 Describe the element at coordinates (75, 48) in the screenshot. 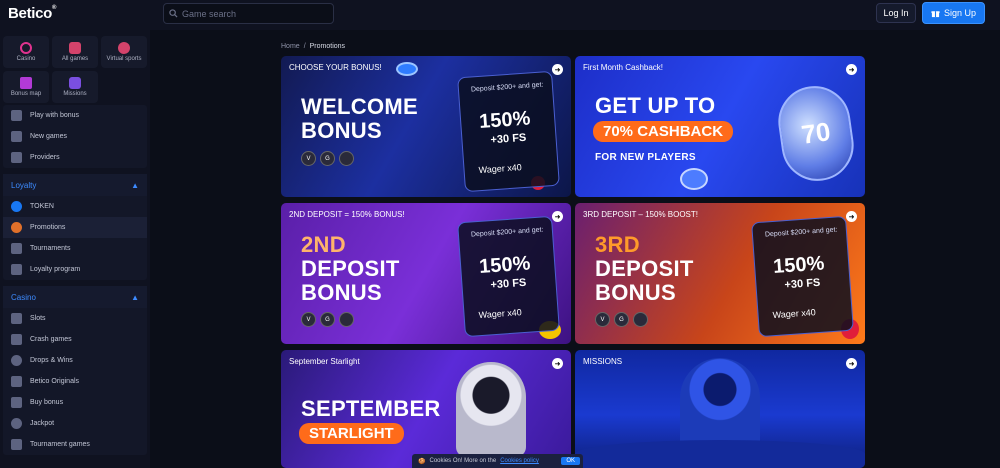

I see `all-games-icon` at that location.